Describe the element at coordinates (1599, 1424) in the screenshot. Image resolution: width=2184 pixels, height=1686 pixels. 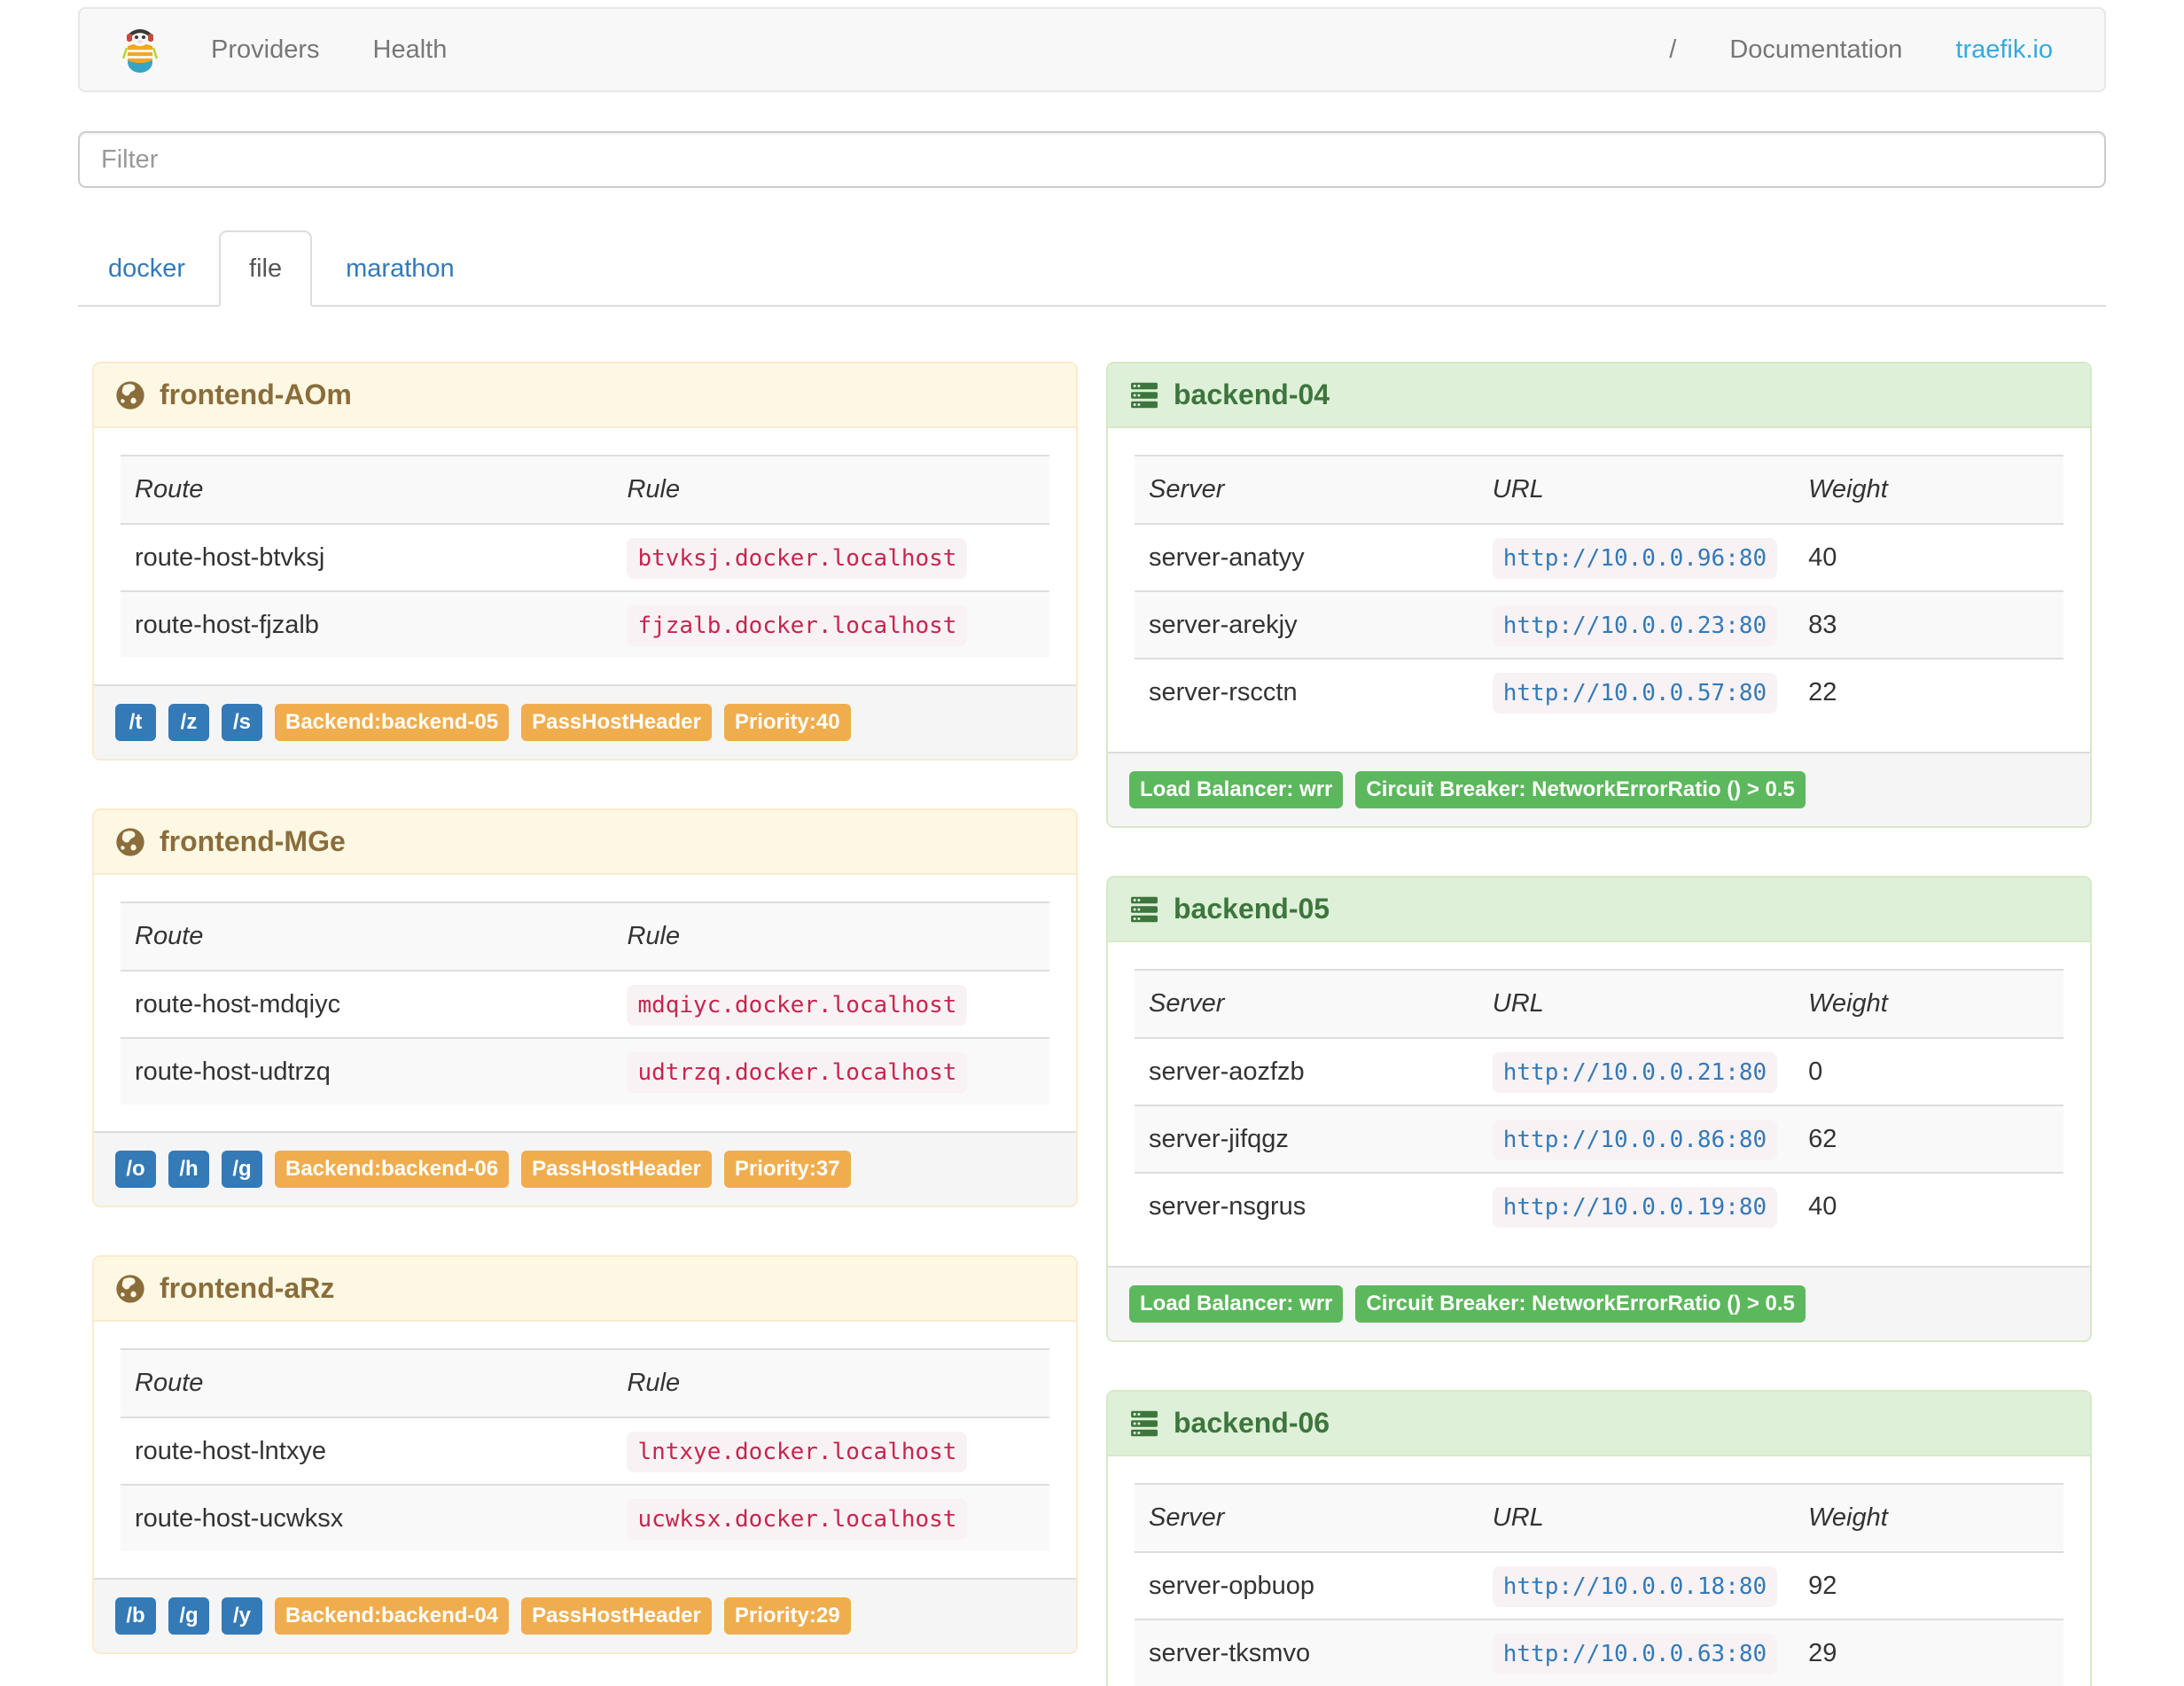
I see `backend-card-header: backend-06` at that location.